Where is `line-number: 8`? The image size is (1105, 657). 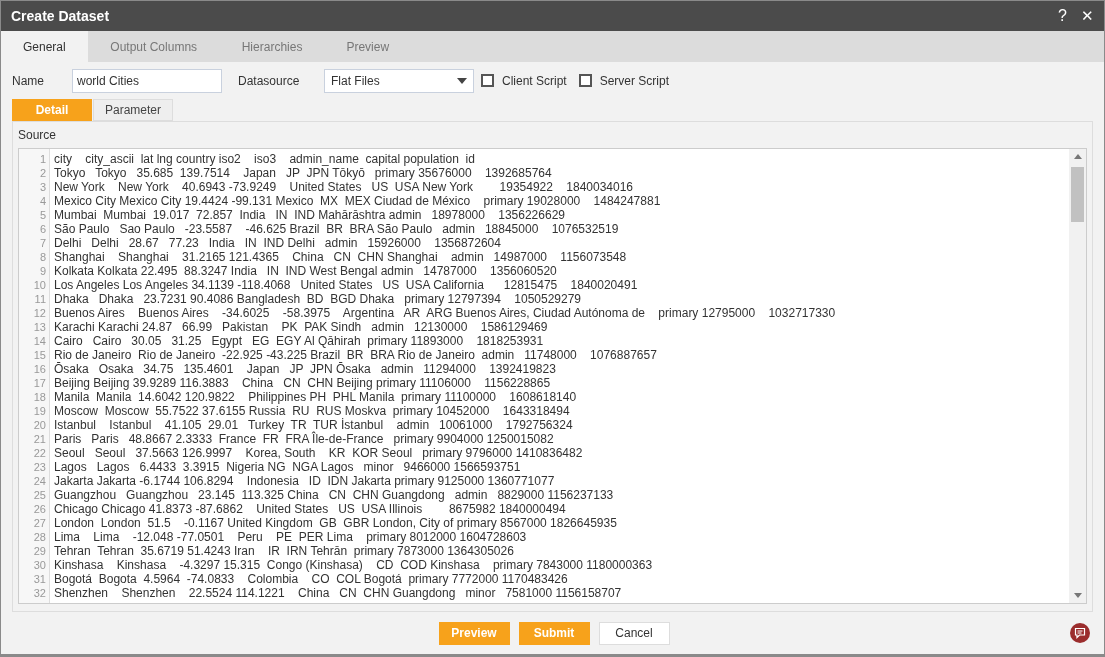 line-number: 8 is located at coordinates (42, 257).